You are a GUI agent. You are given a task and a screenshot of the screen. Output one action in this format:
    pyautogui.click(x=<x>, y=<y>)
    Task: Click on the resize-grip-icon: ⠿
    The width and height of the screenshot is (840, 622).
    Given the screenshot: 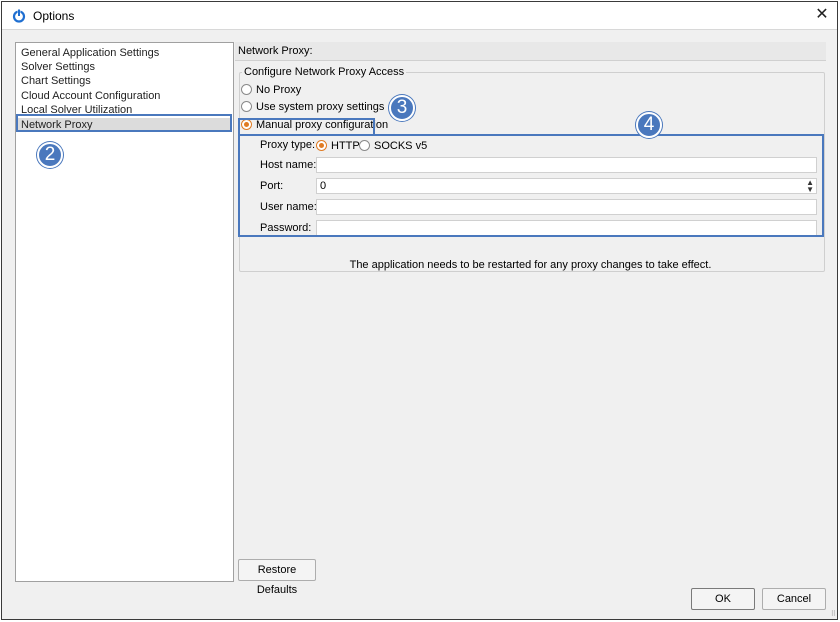 What is the action you would take?
    pyautogui.click(x=833, y=614)
    